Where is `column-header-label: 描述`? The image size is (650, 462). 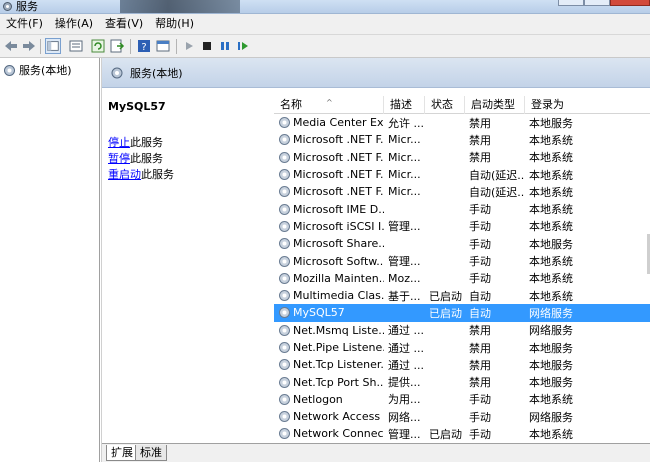
column-header-label: 描述 is located at coordinates (401, 104).